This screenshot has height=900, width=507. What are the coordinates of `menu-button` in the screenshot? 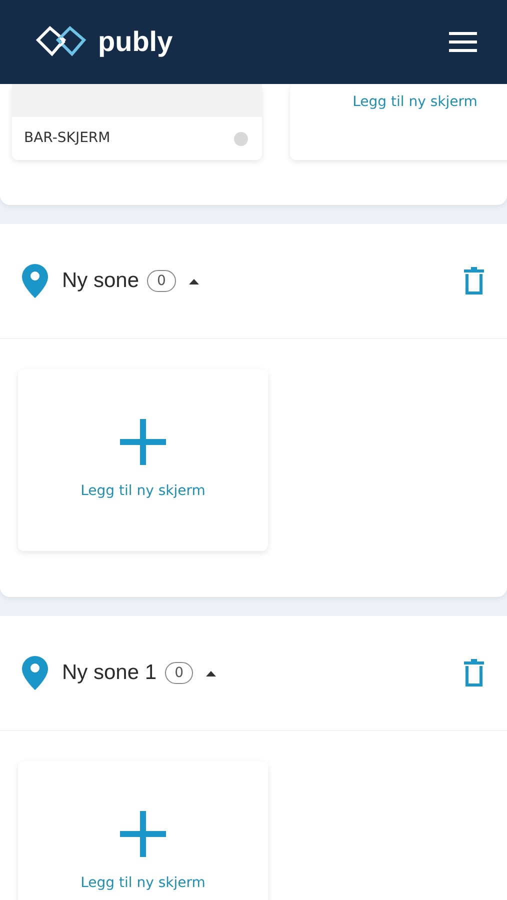 It's located at (463, 42).